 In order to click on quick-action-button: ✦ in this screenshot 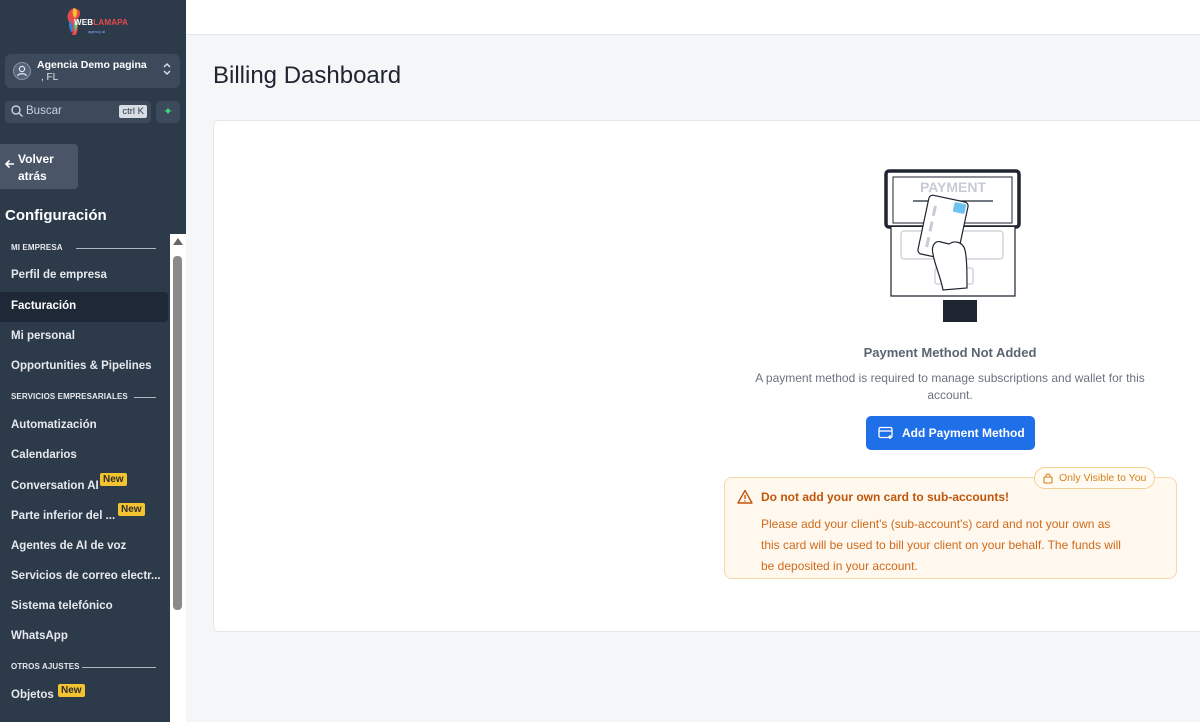, I will do `click(168, 112)`.